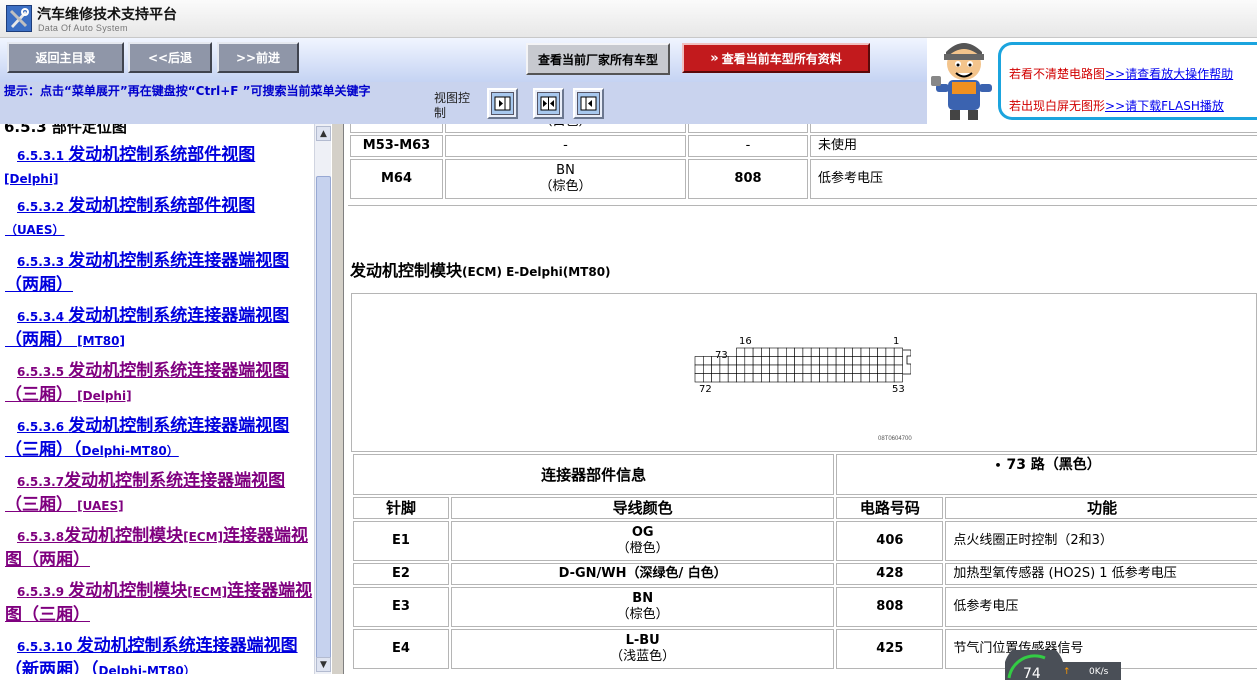 The image size is (1257, 680). I want to click on tree-item-6-5-3-3: 6.5.3.3 发动机控制系统连接器端视图（两厢）, so click(159, 274).